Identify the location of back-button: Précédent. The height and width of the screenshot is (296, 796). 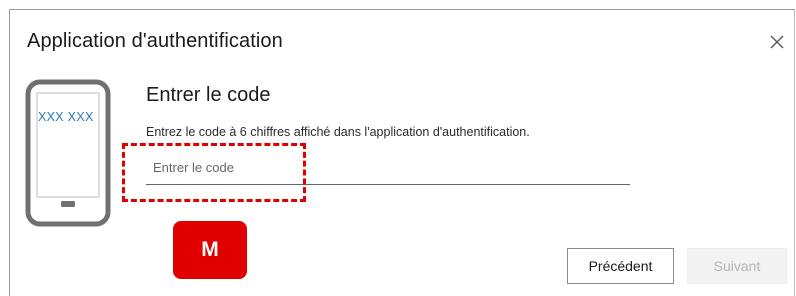
(620, 266).